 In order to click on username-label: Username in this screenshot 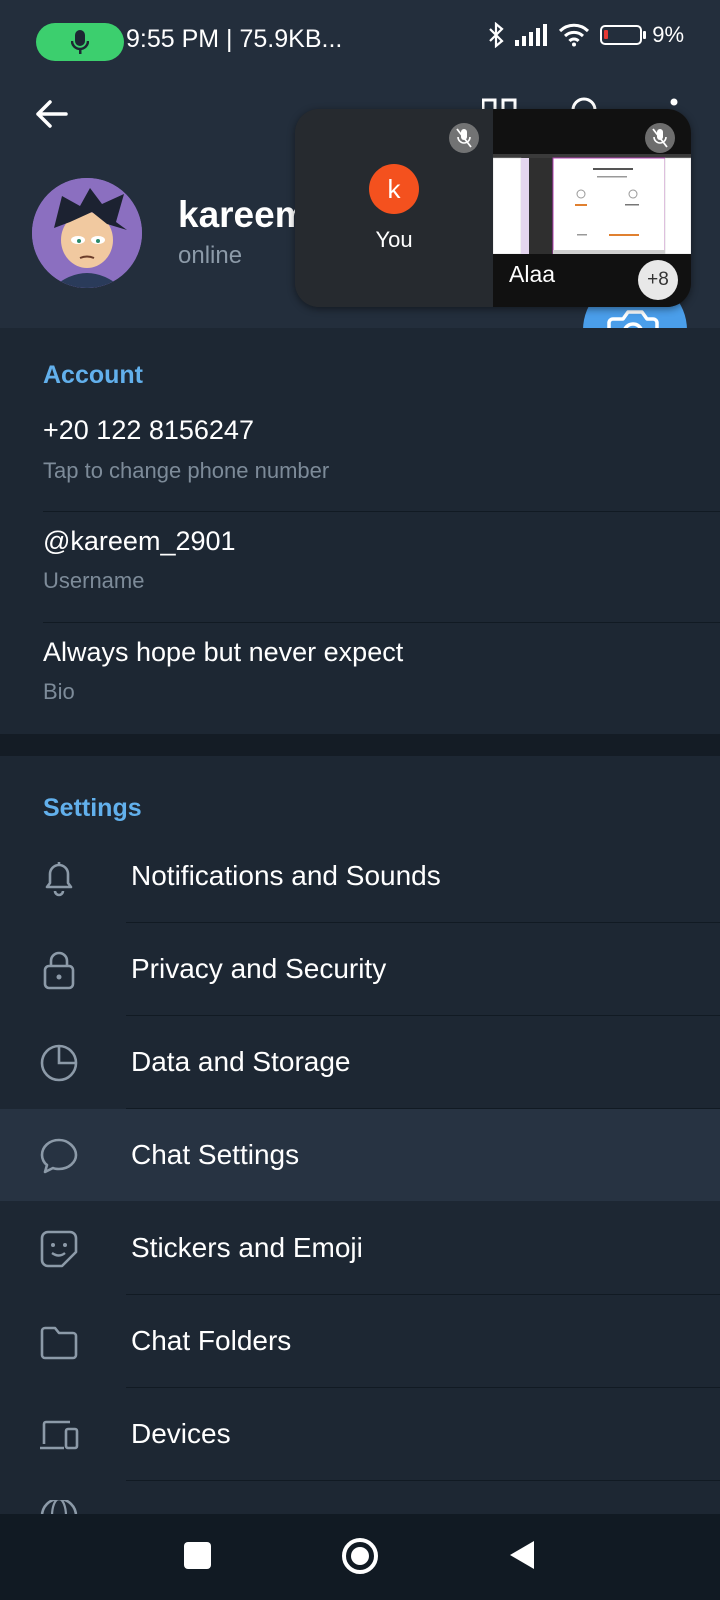, I will do `click(94, 580)`.